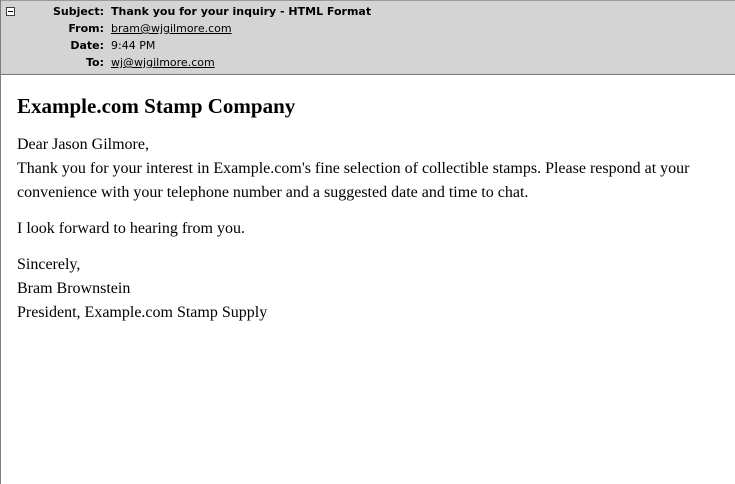  I want to click on company-title: Example.com Stamp Company, so click(156, 106).